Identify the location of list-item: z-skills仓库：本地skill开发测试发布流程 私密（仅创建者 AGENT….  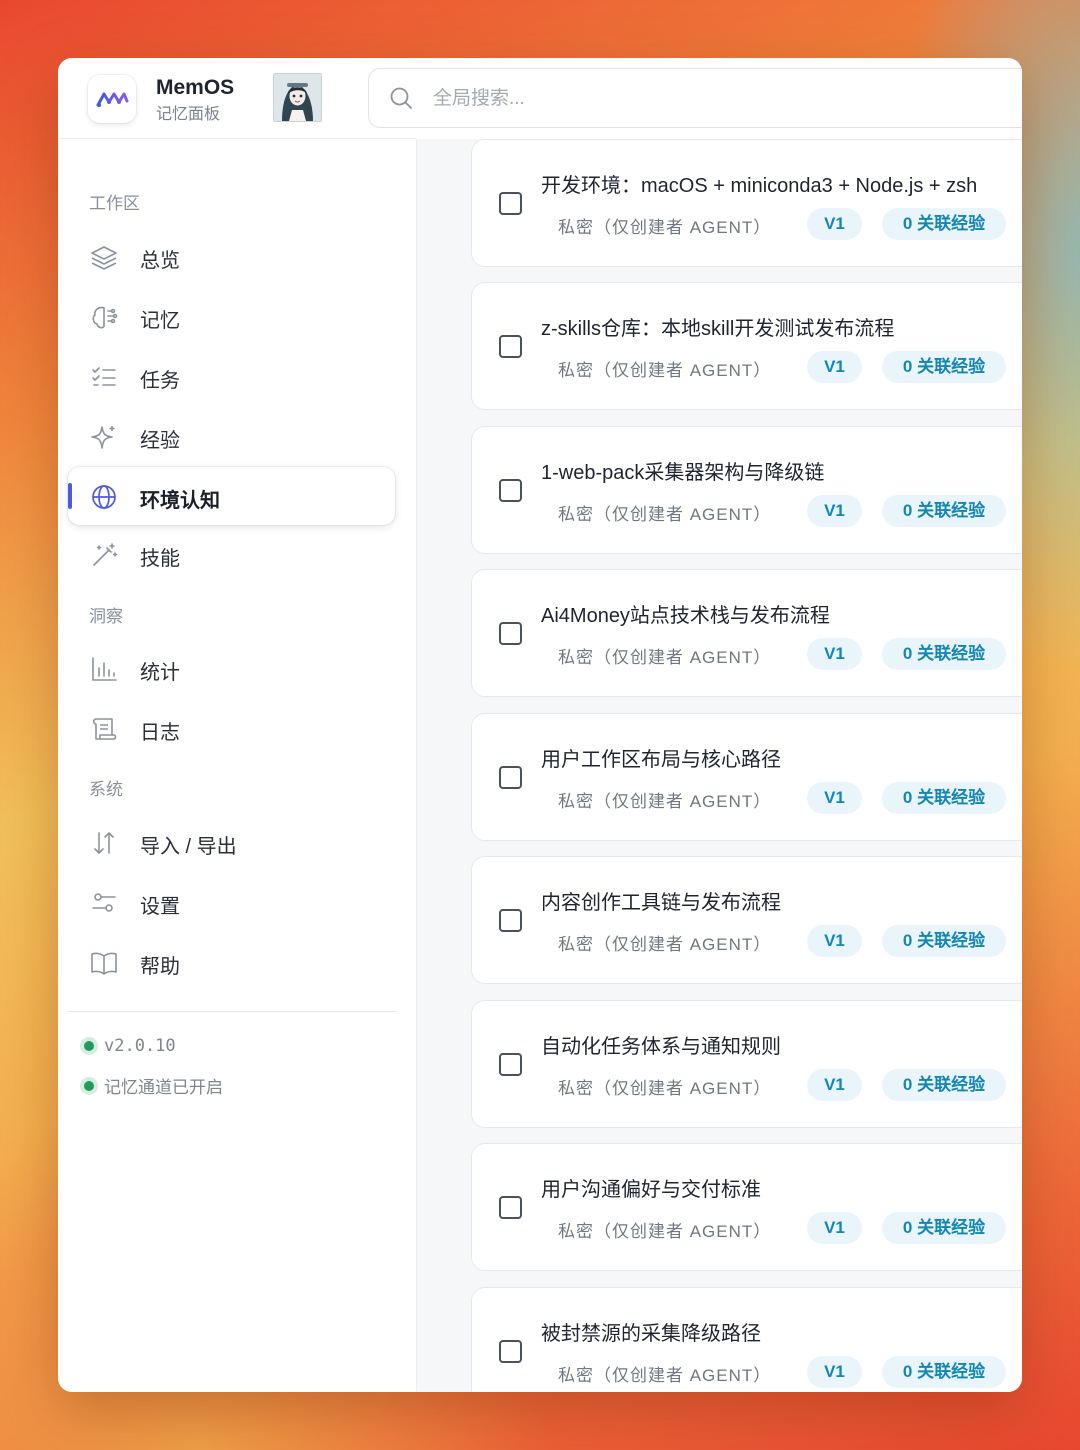
(746, 346).